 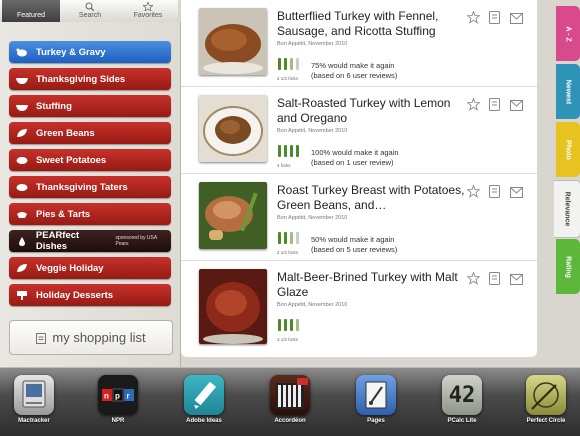 I want to click on dock-app-label: PCalc Lite, so click(x=462, y=421).